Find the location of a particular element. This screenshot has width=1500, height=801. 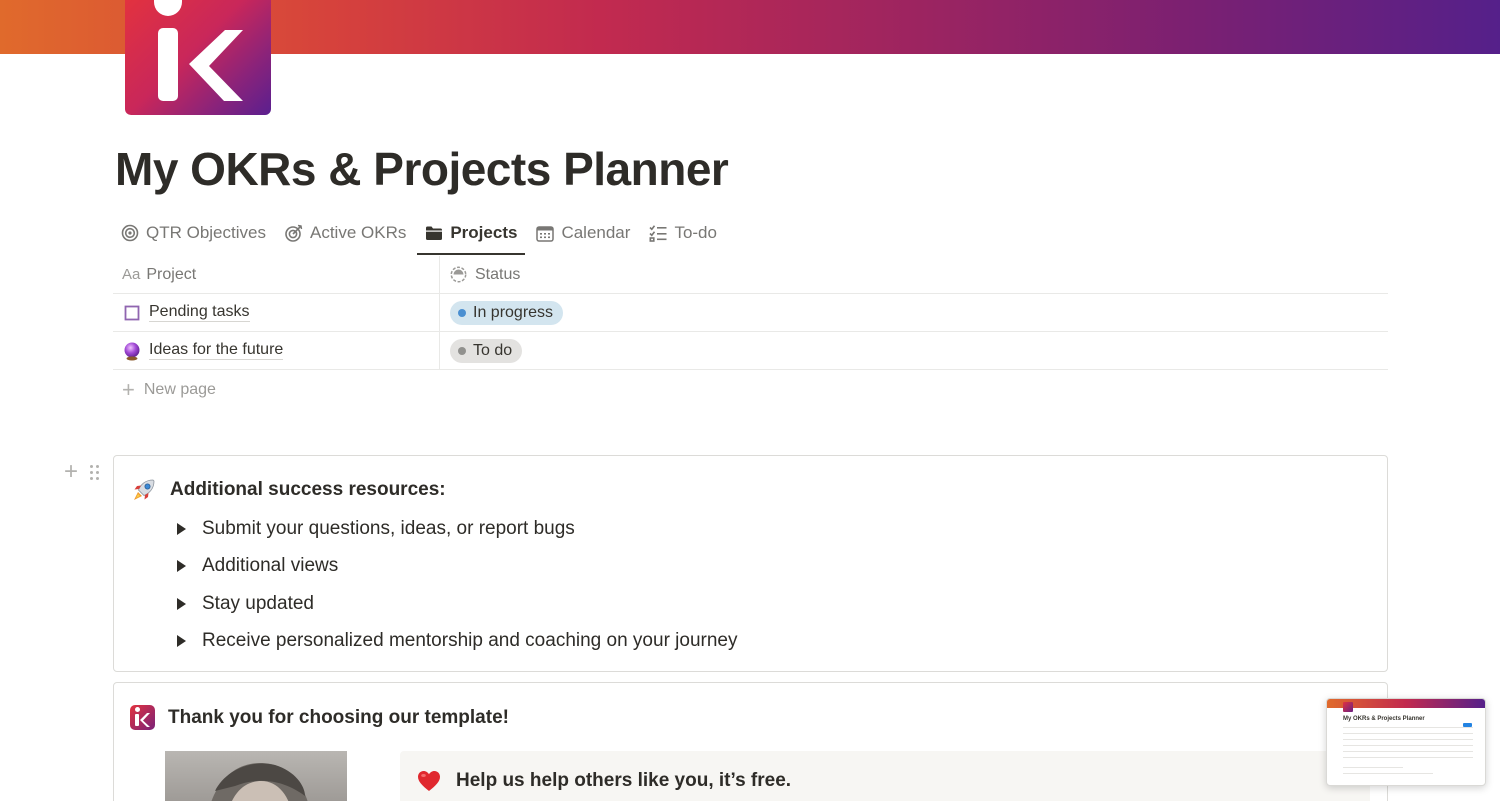

table-header: Aa Project Status is located at coordinates (750, 275).